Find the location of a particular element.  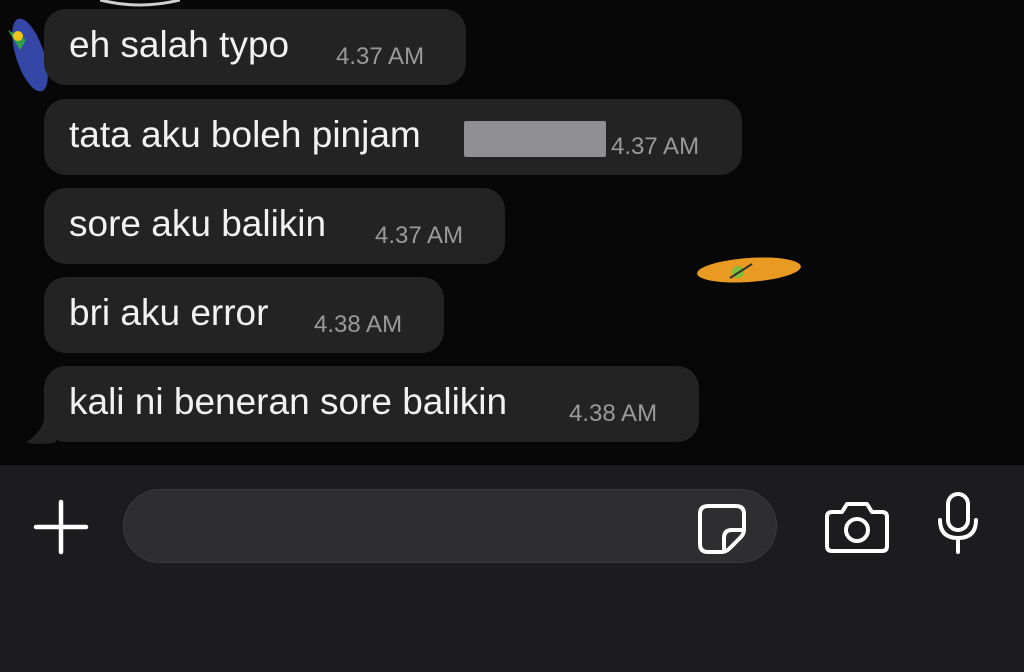

microphone-button is located at coordinates (958, 523).